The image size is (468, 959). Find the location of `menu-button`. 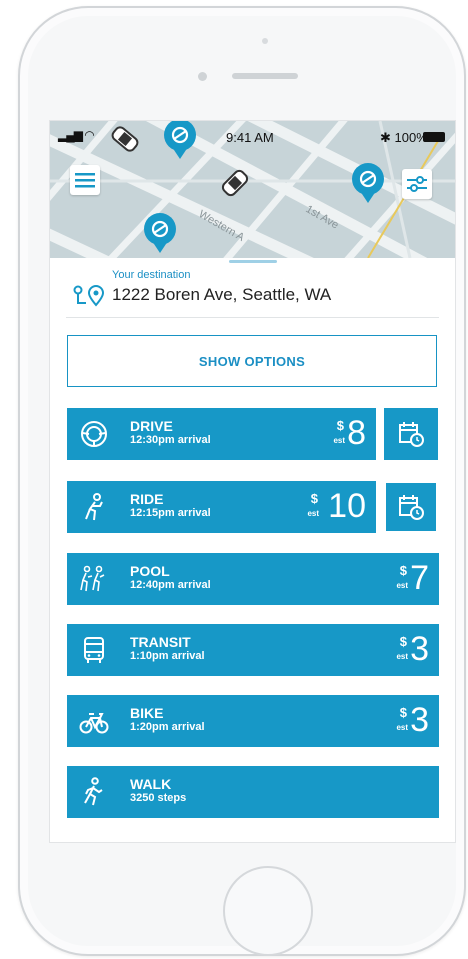

menu-button is located at coordinates (85, 180).